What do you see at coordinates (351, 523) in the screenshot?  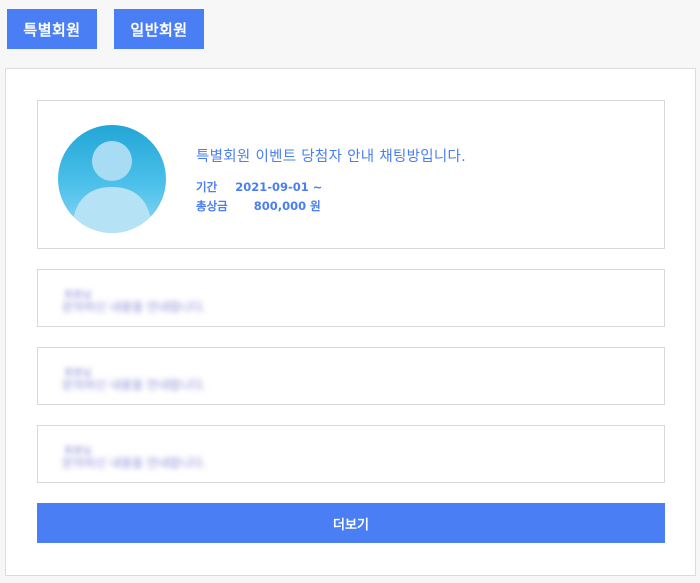 I see `more-button: 더보기` at bounding box center [351, 523].